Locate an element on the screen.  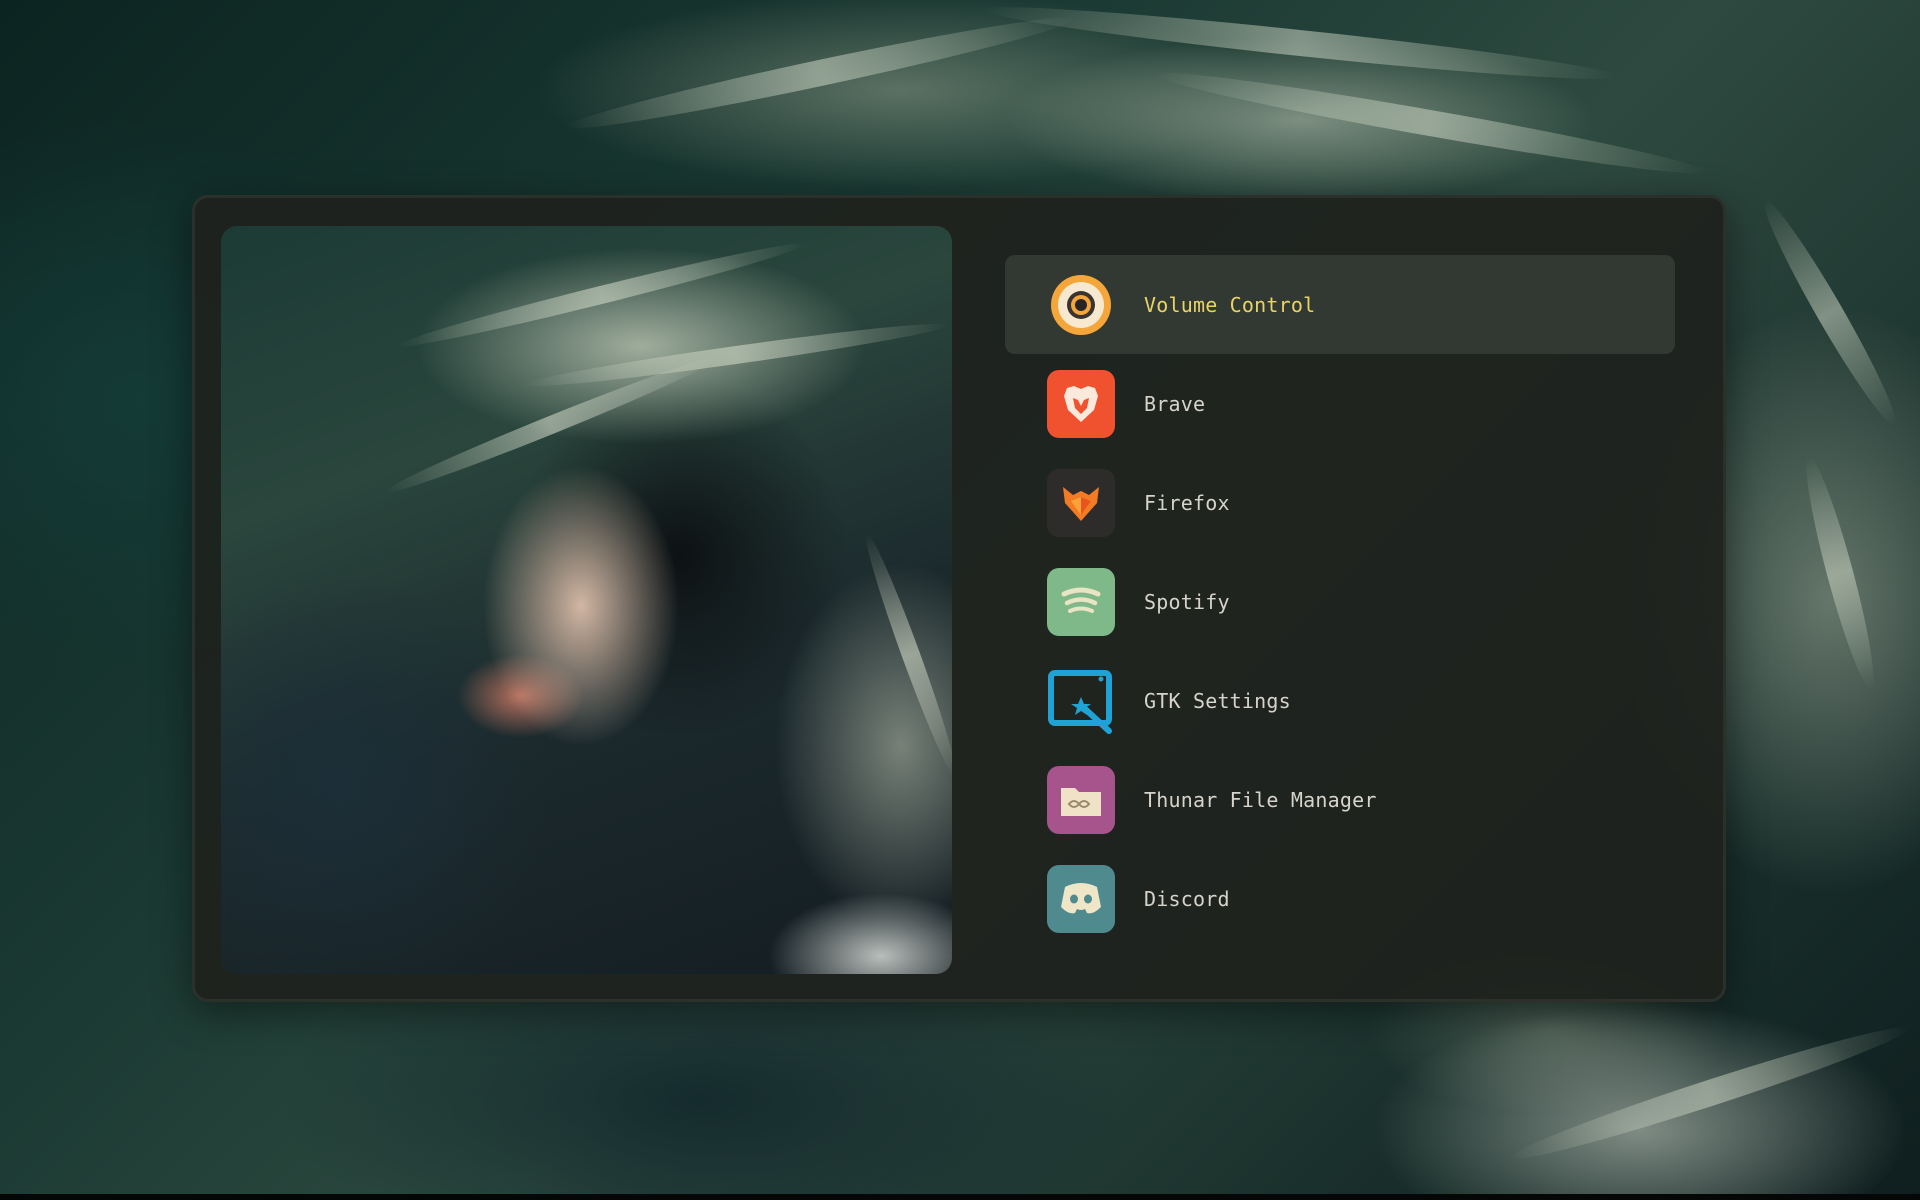
discord-icon is located at coordinates (1081, 898).